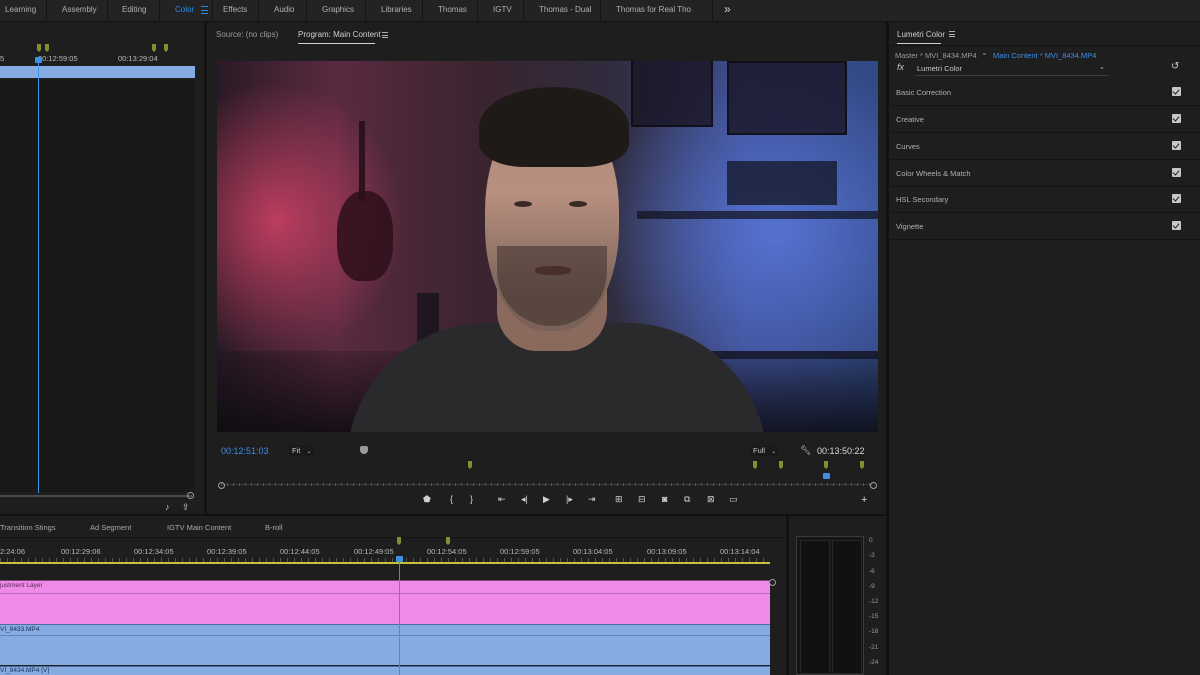 The width and height of the screenshot is (1200, 675). What do you see at coordinates (1044, 119) in the screenshot?
I see `section-creative: Creative` at bounding box center [1044, 119].